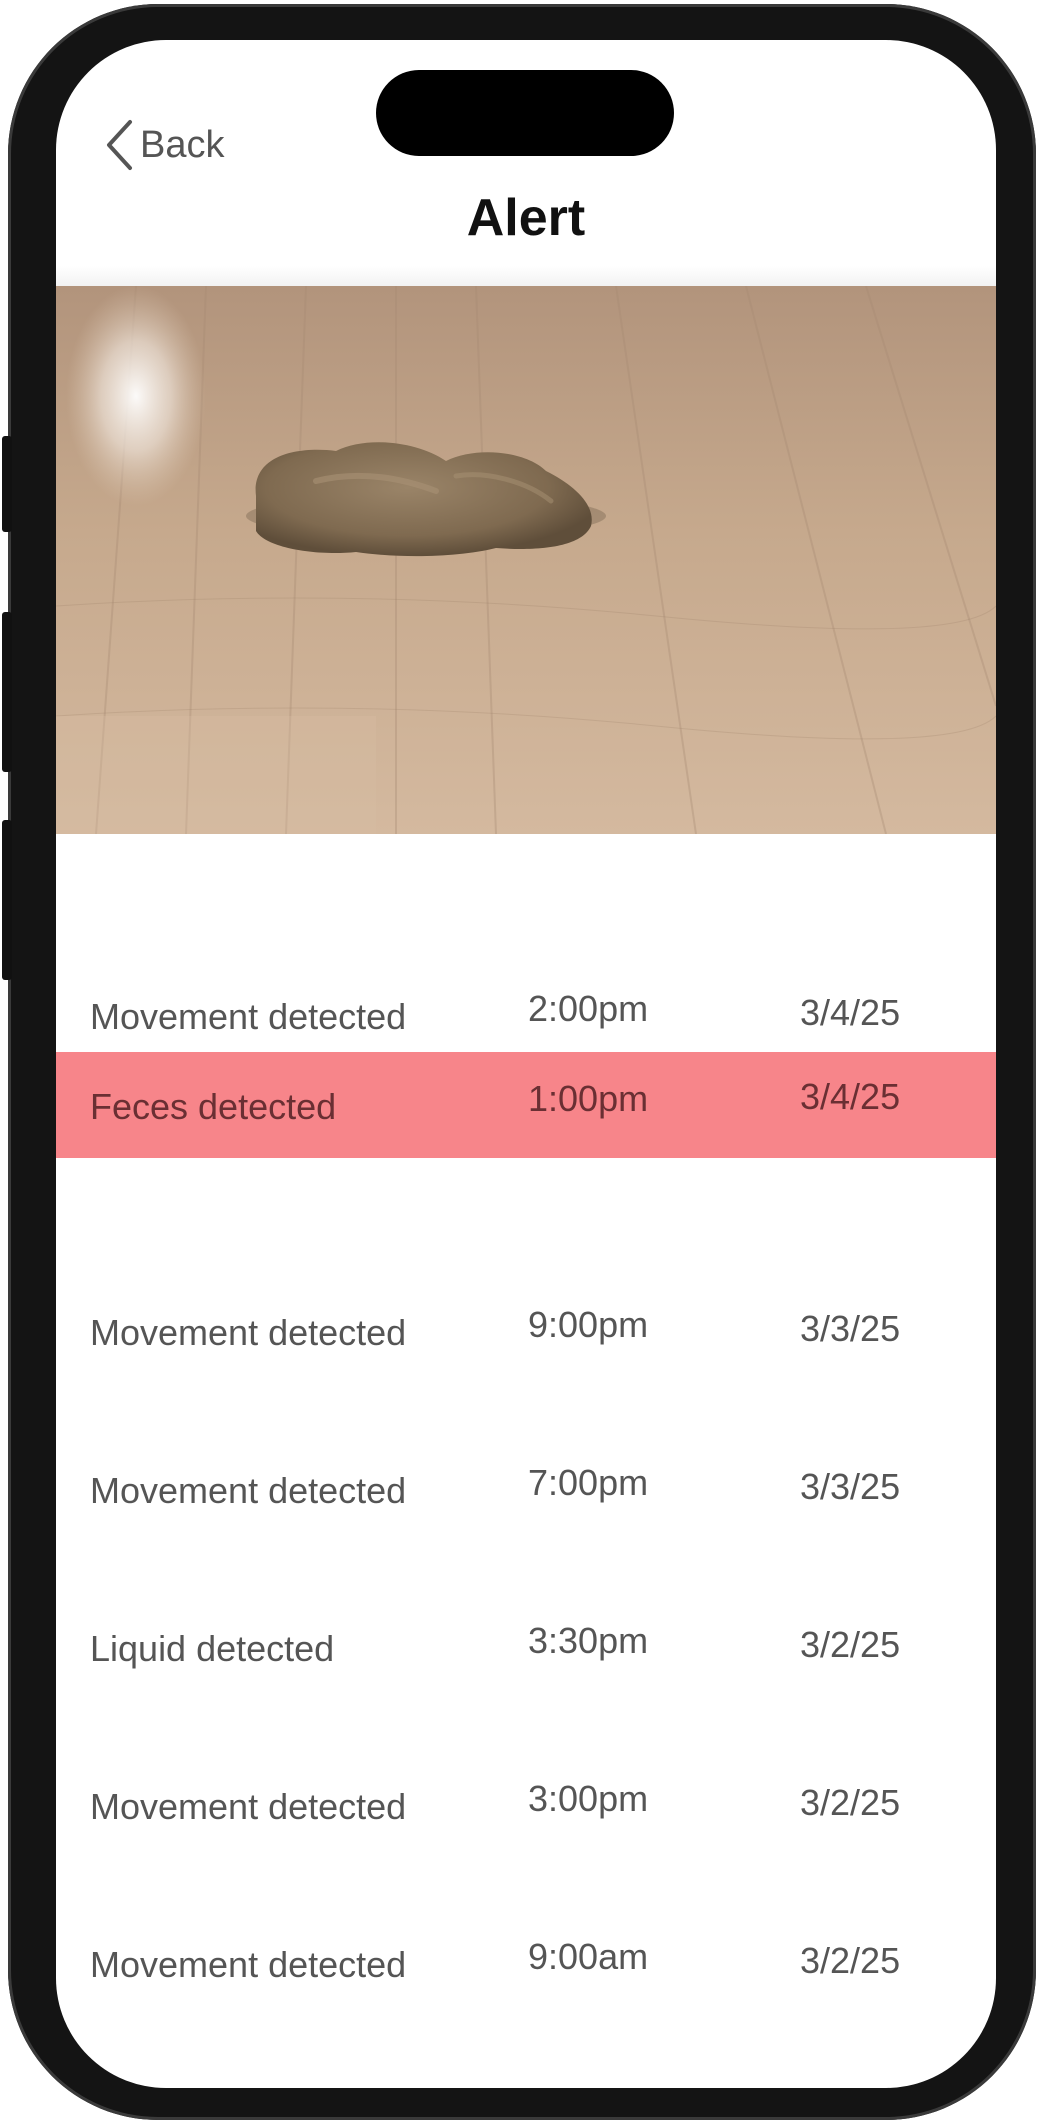  What do you see at coordinates (212, 1648) in the screenshot?
I see `alert-event: Liquid detected` at bounding box center [212, 1648].